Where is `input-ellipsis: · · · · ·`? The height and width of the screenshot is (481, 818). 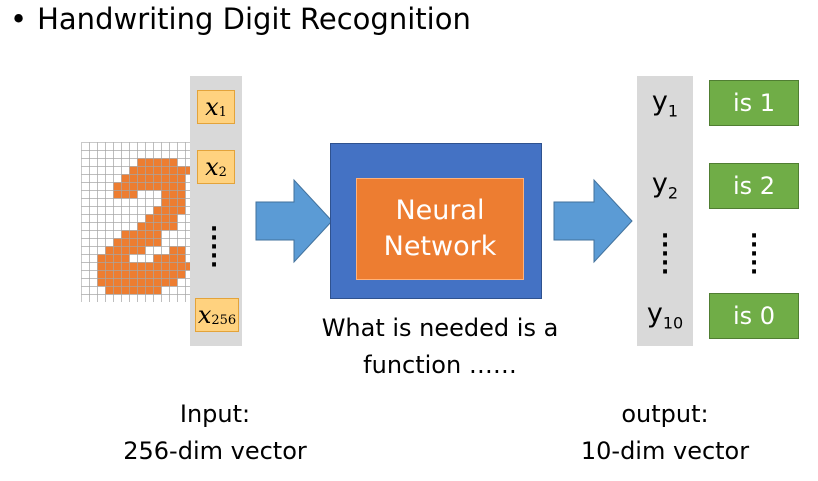
input-ellipsis: · · · · · is located at coordinates (214, 247).